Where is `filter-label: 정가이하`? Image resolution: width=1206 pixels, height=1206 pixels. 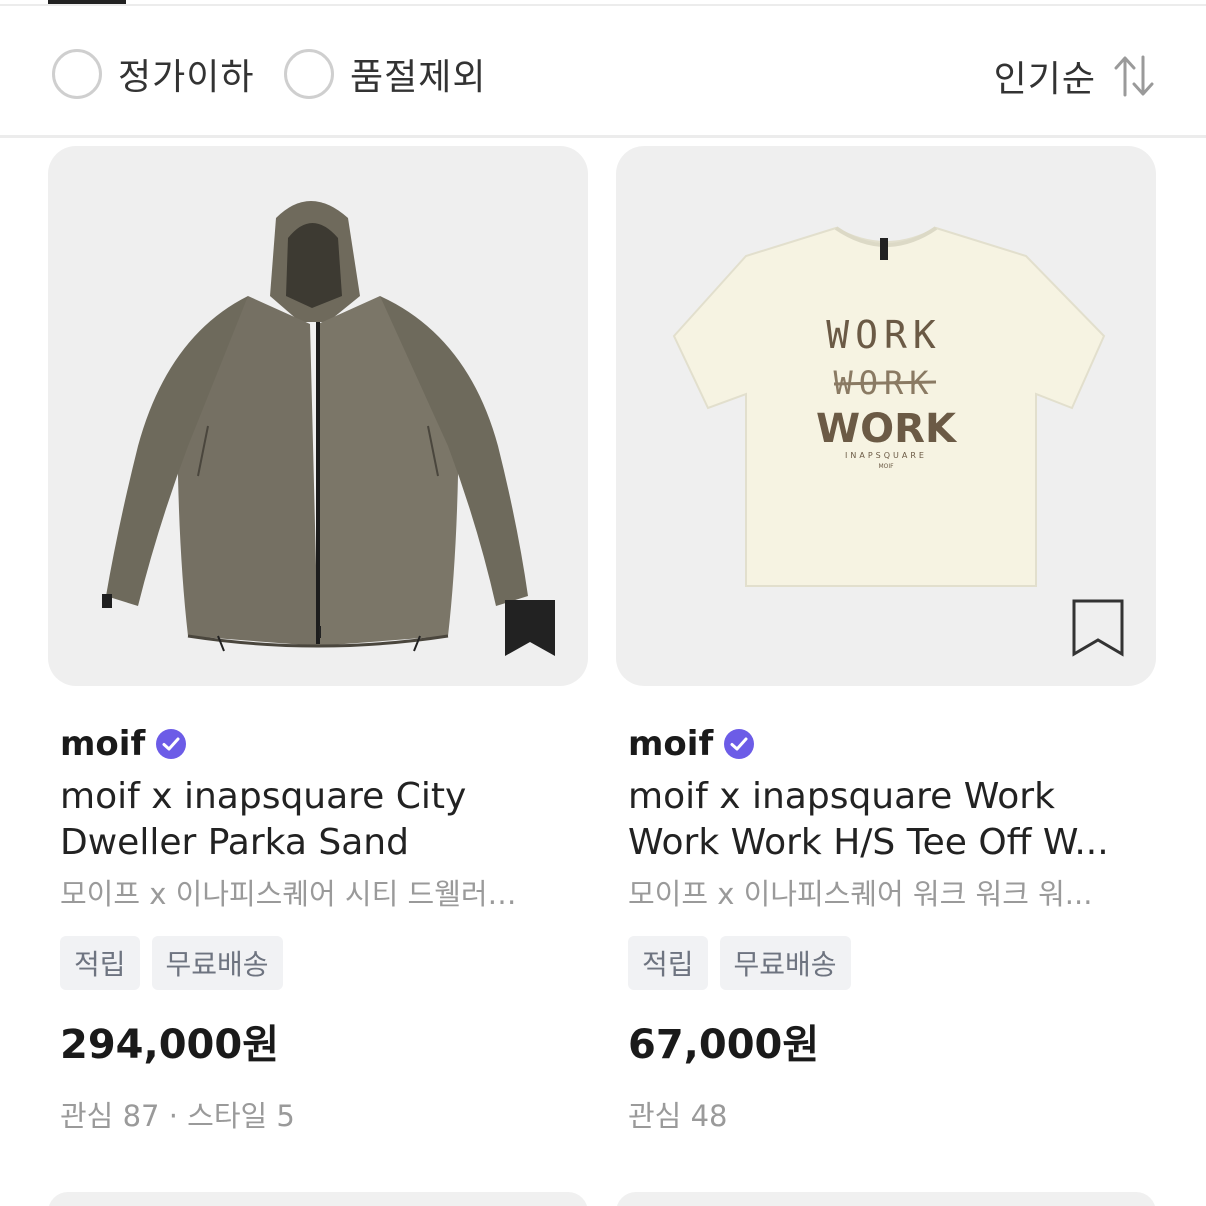
filter-label: 정가이하 is located at coordinates (186, 77).